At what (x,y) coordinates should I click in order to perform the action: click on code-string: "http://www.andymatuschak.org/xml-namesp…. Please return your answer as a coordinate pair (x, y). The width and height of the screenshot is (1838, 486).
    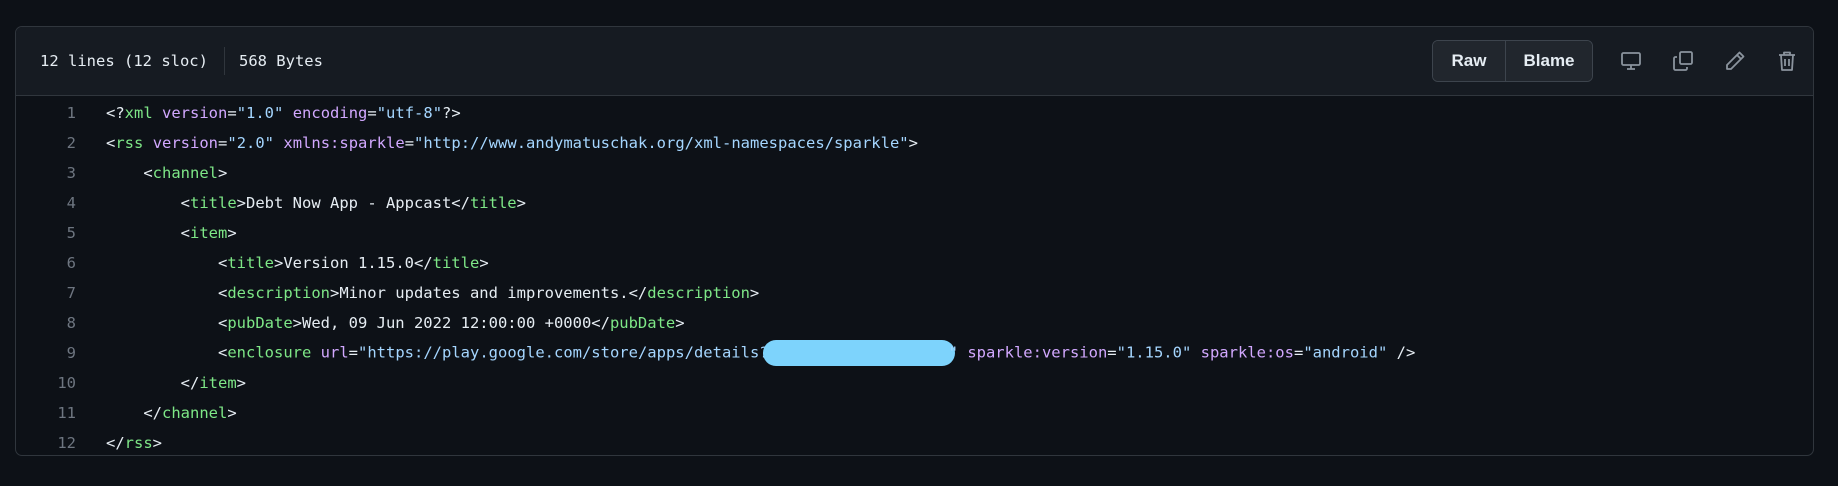
    Looking at the image, I should click on (661, 143).